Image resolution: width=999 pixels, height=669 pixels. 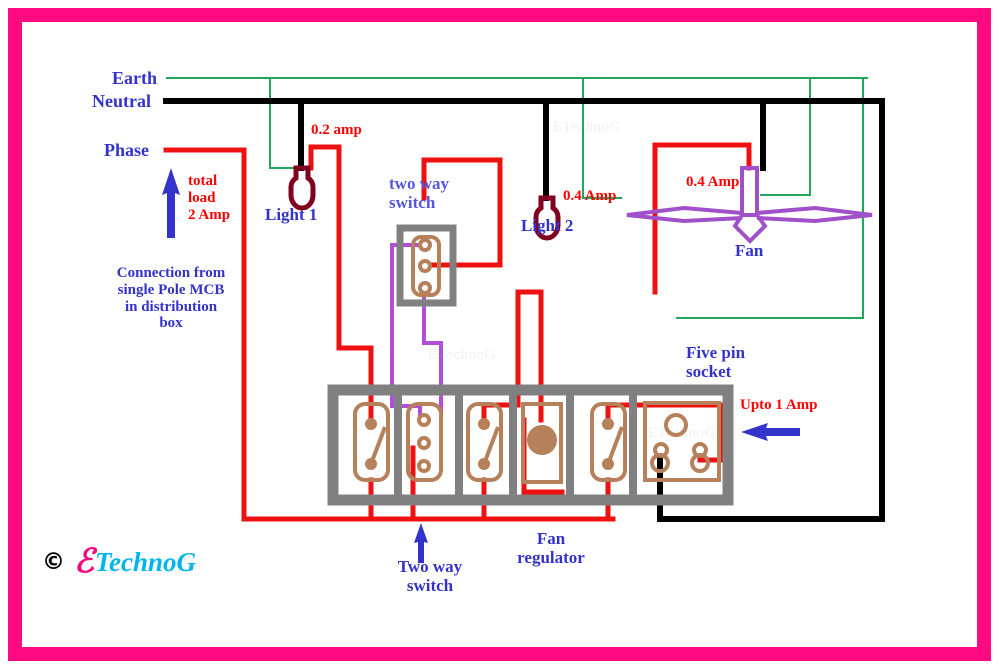 I want to click on socket-rating-label: Upto 1 Amp, so click(x=779, y=405).